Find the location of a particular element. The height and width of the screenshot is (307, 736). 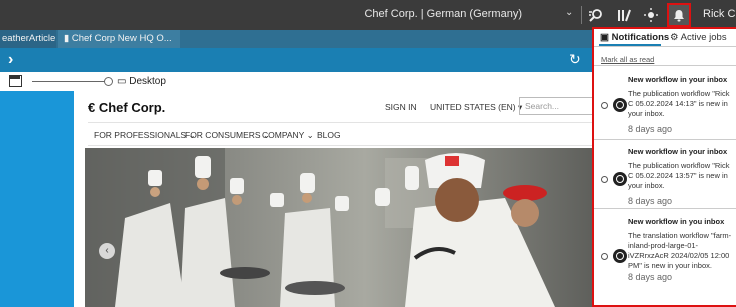

site-logo: € Chef Corp. is located at coordinates (126, 107).